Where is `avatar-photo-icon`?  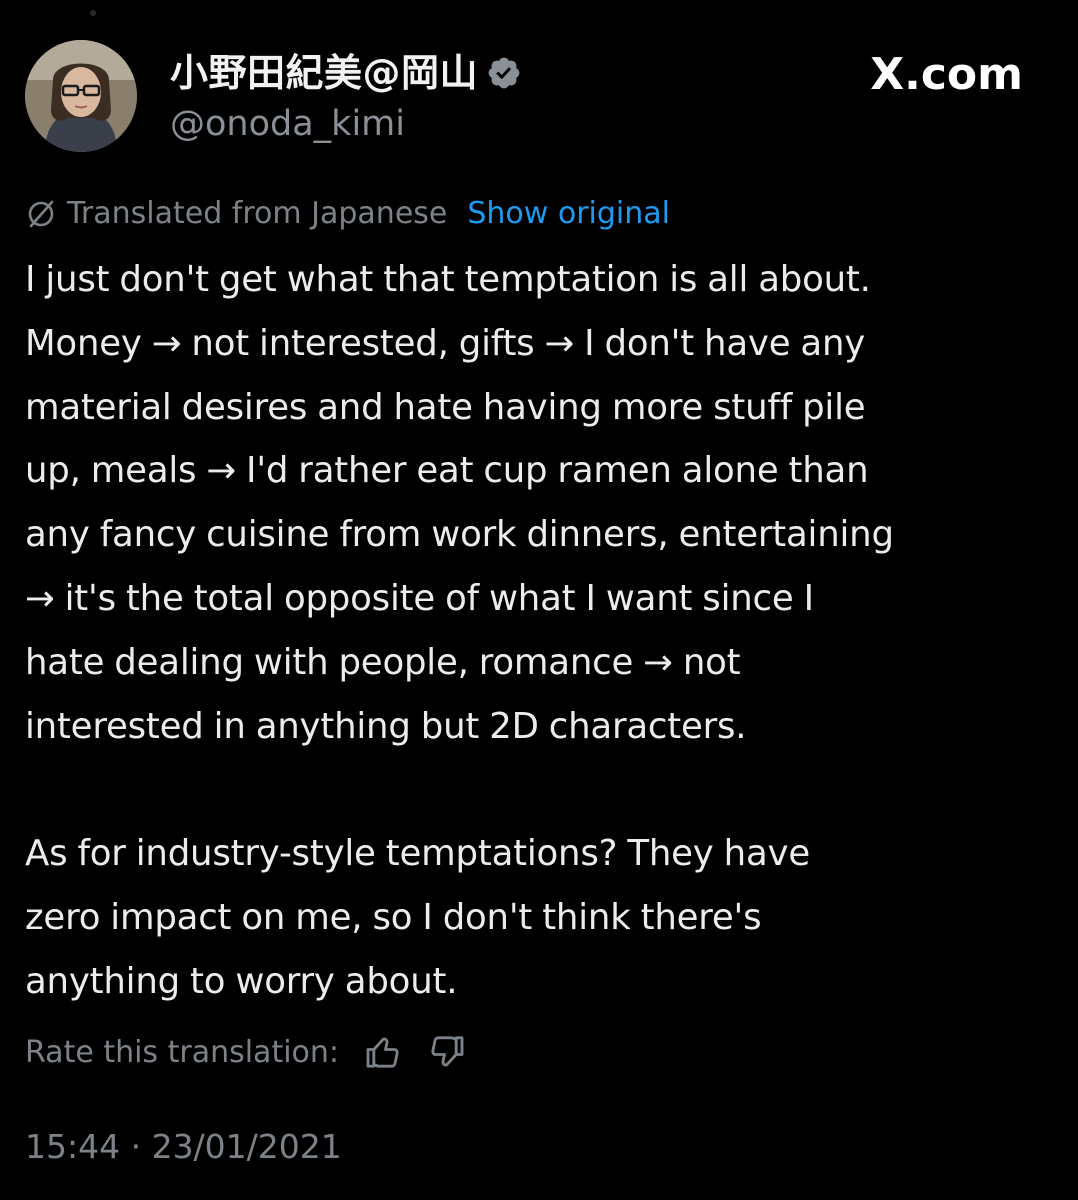
avatar-photo-icon is located at coordinates (81, 96).